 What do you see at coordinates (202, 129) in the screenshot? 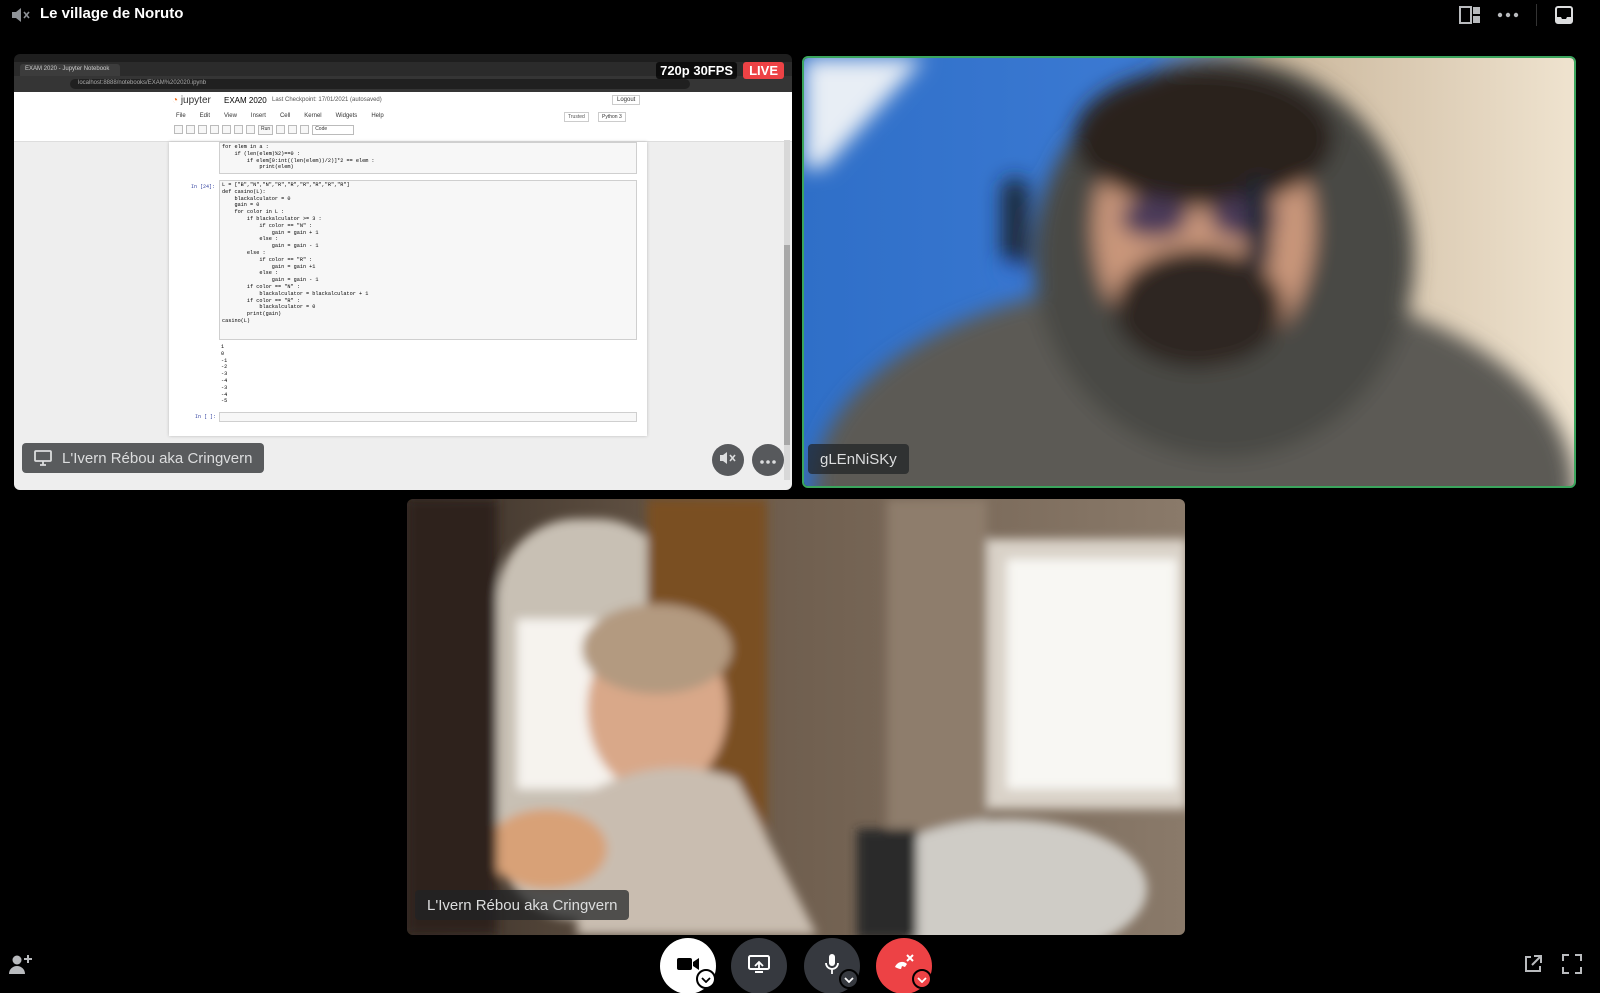
I see `cut-icon` at bounding box center [202, 129].